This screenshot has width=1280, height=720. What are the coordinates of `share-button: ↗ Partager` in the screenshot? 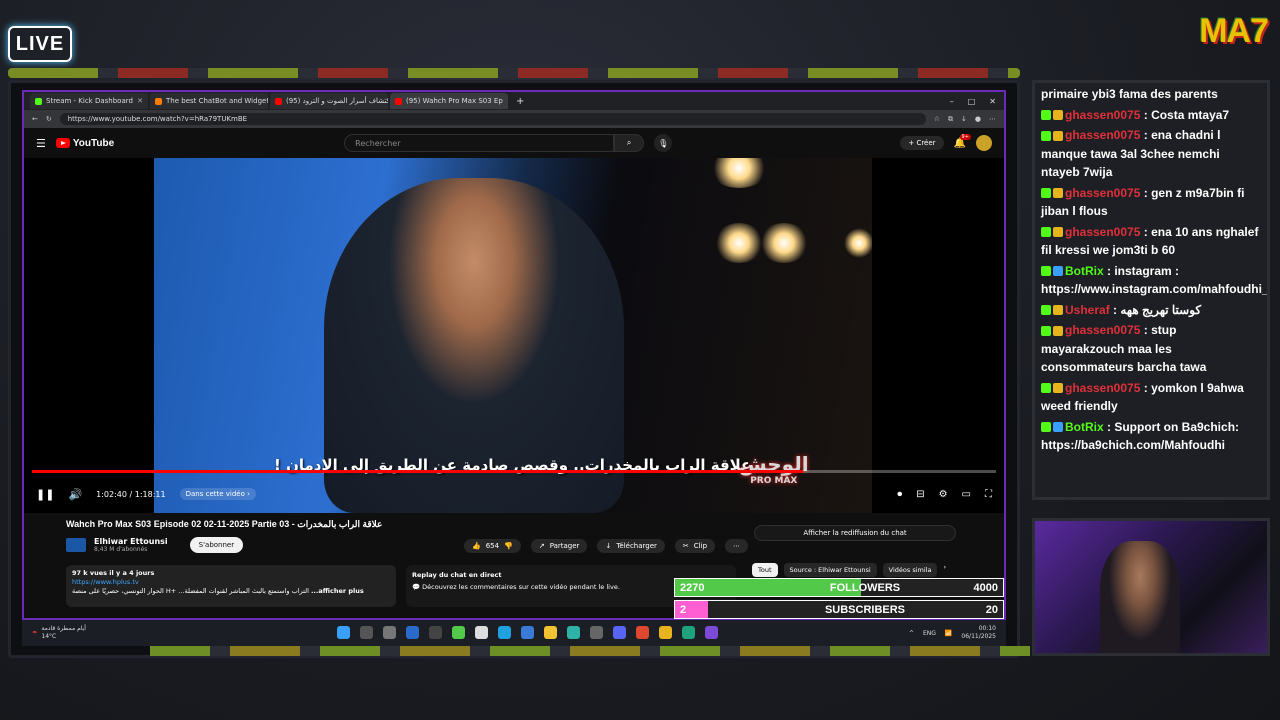 It's located at (559, 546).